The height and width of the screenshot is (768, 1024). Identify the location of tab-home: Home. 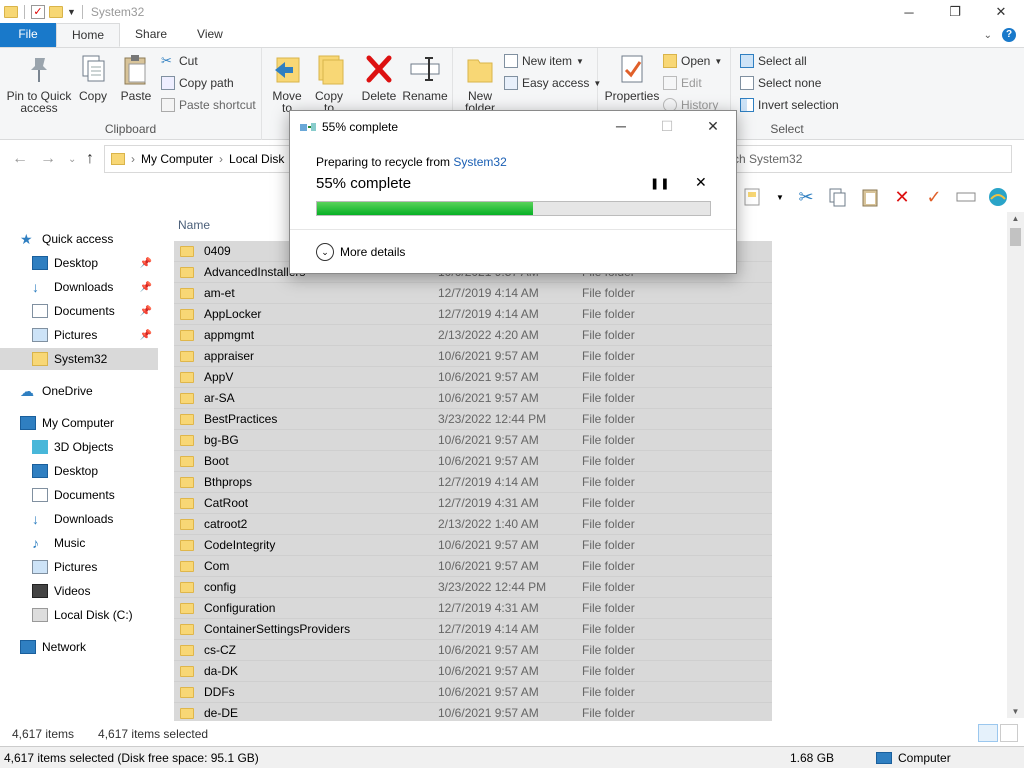
(88, 35).